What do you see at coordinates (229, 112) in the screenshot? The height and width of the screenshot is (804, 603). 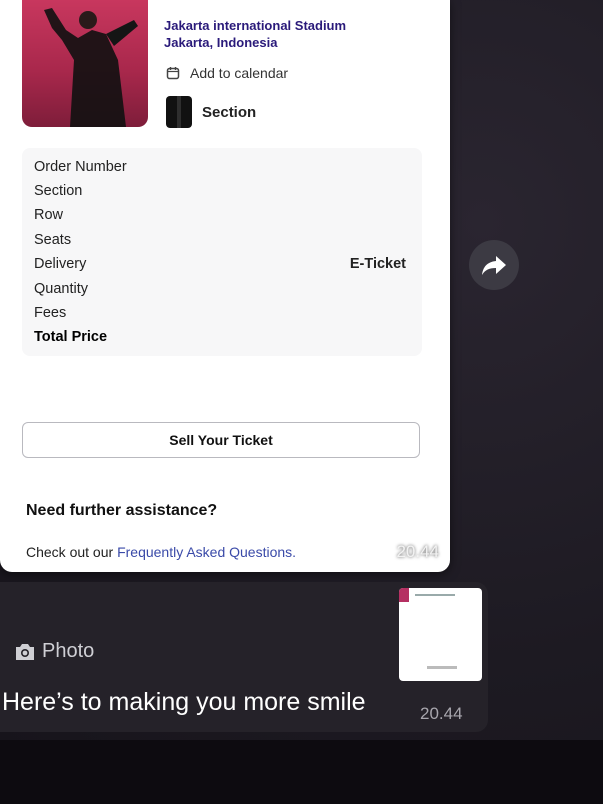 I see `section-label: Section` at bounding box center [229, 112].